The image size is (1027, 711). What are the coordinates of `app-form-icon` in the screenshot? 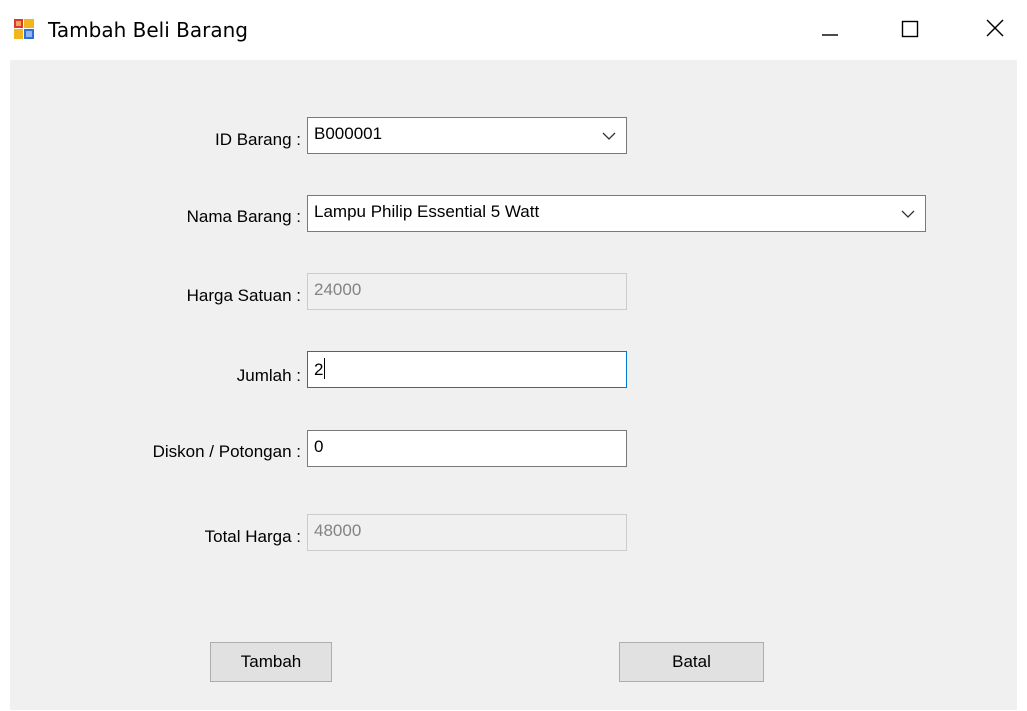 It's located at (24, 29).